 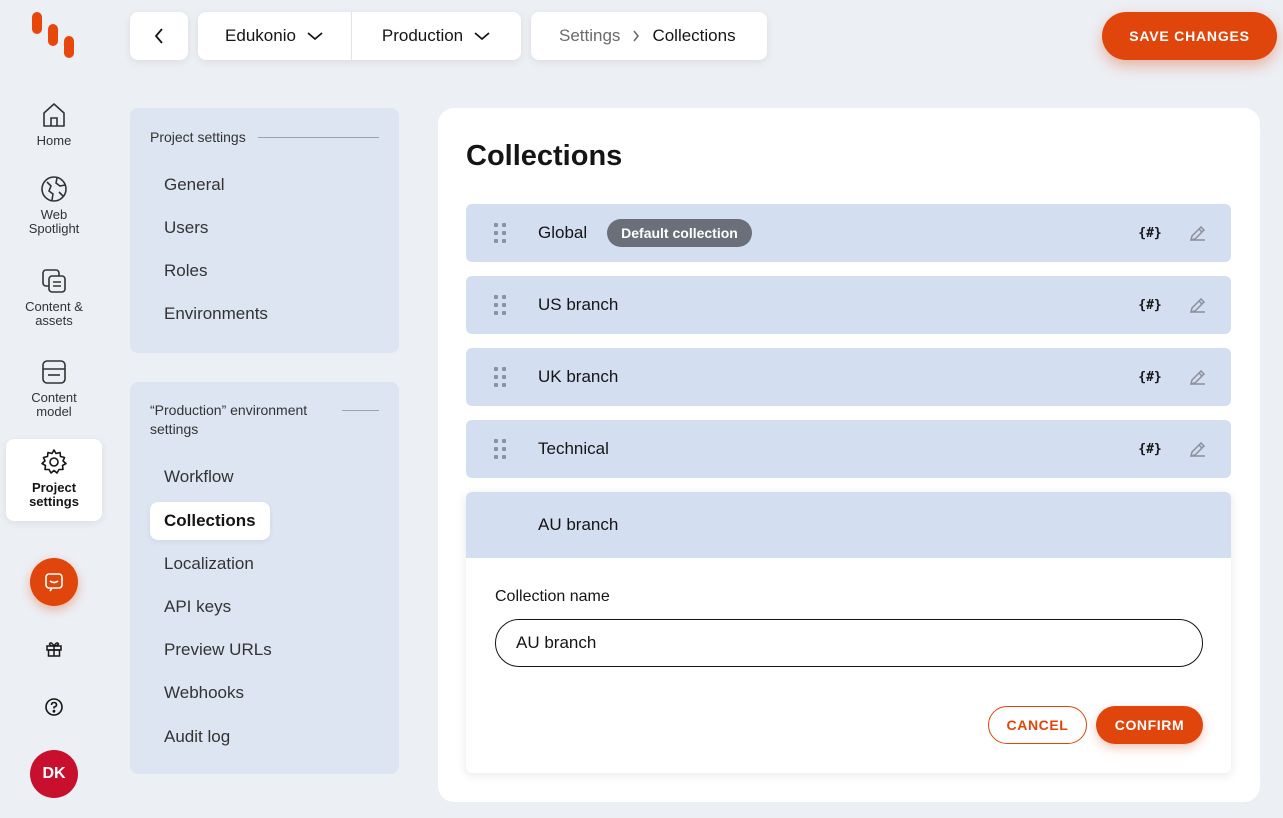 I want to click on avatar: DK, so click(x=54, y=774).